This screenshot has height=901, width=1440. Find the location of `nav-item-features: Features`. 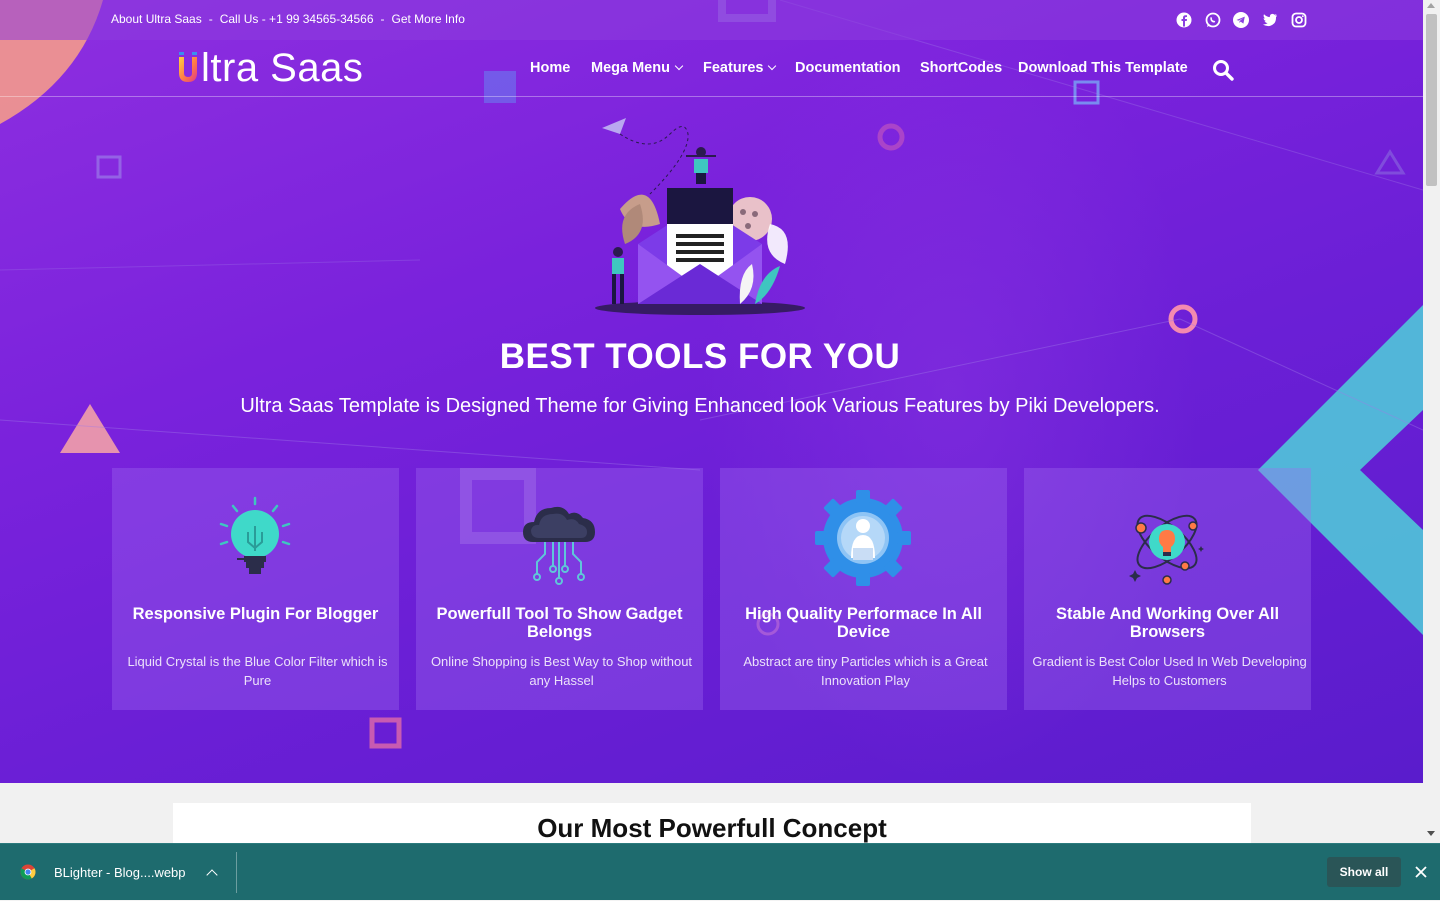

nav-item-features: Features is located at coordinates (740, 68).